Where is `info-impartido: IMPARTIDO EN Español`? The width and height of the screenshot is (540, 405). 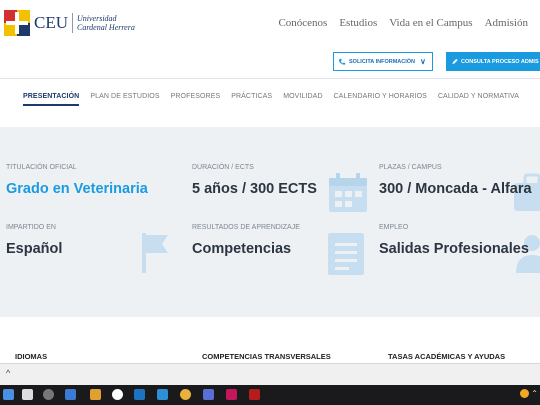 info-impartido: IMPARTIDO EN Español is located at coordinates (34, 240).